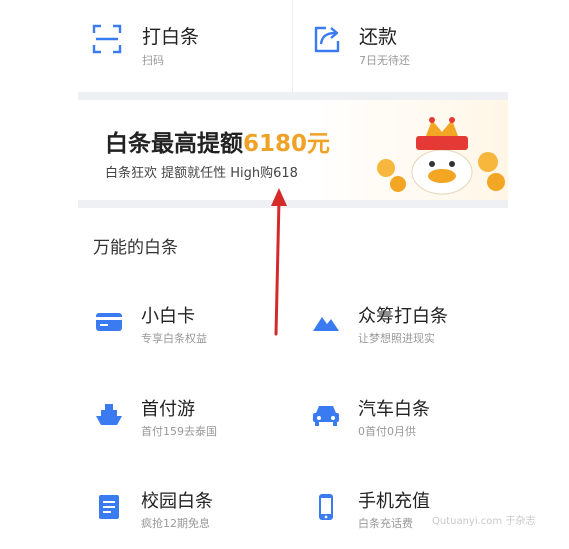 The width and height of the screenshot is (569, 549). Describe the element at coordinates (177, 501) in the screenshot. I see `feature-title: 校园白条` at that location.